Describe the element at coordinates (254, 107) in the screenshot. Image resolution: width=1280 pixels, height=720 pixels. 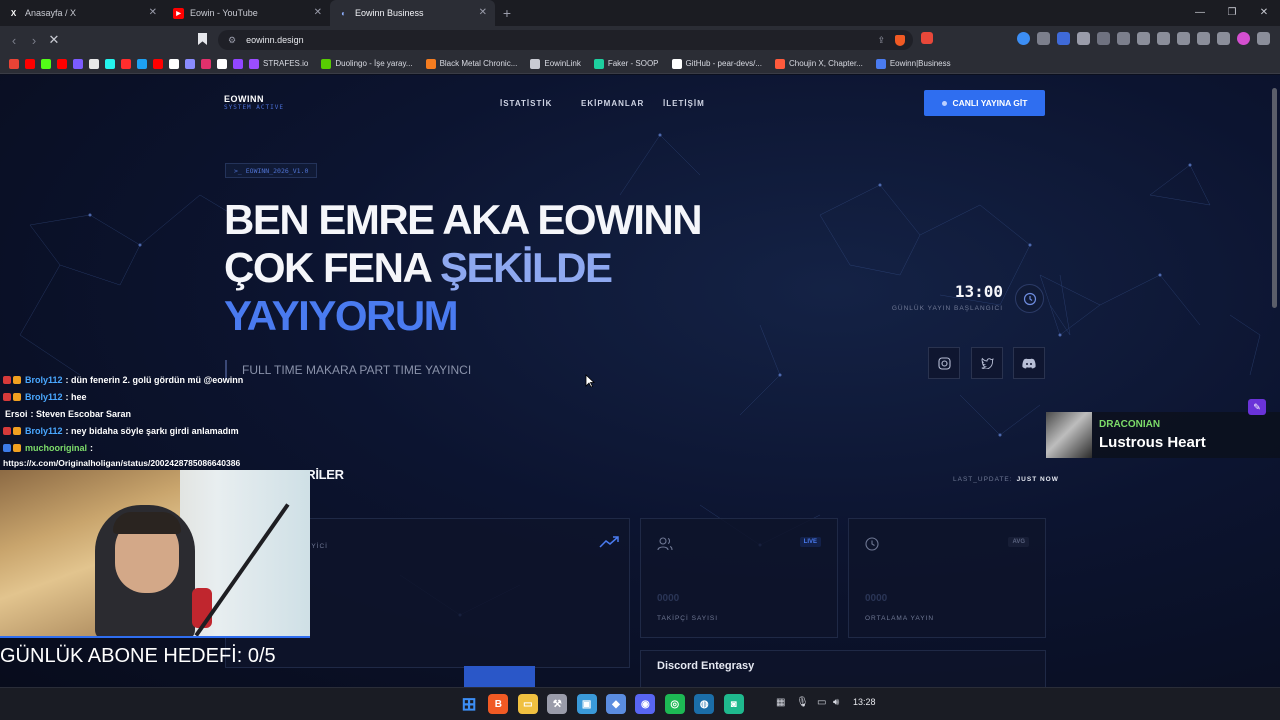
I see `system-status-text: SYSTEM ACTIVE` at that location.